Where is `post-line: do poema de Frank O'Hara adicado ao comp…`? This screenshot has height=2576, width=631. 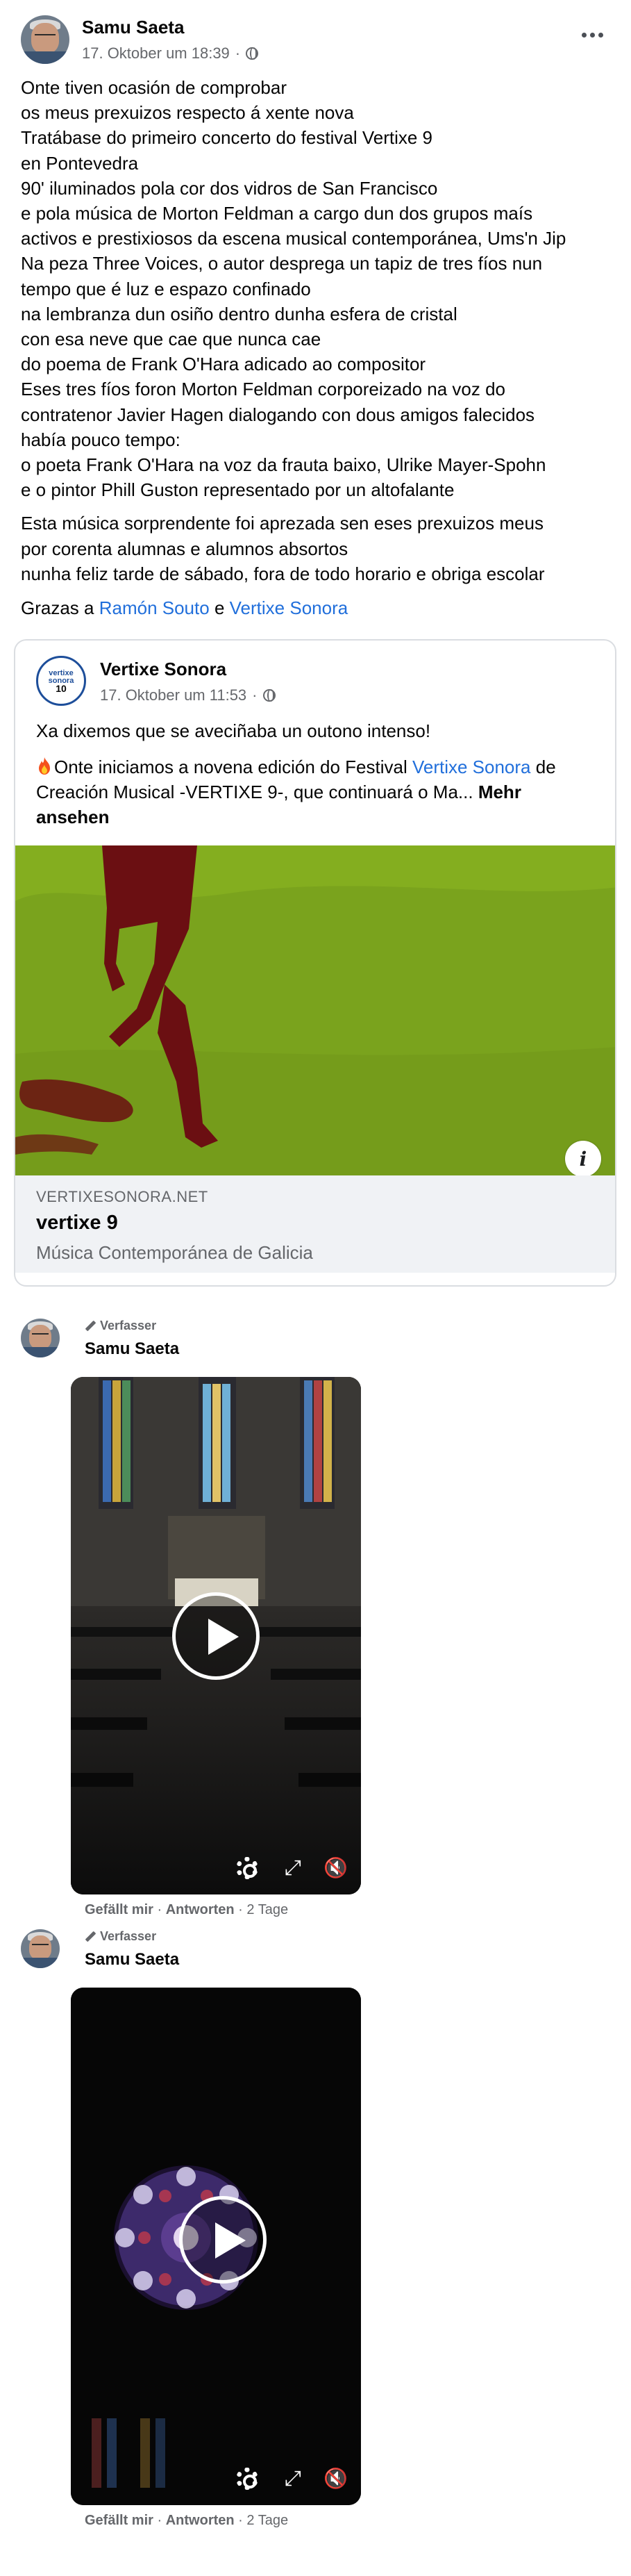
post-line: do poema de Frank O'Hara adicado ao comp… is located at coordinates (223, 365).